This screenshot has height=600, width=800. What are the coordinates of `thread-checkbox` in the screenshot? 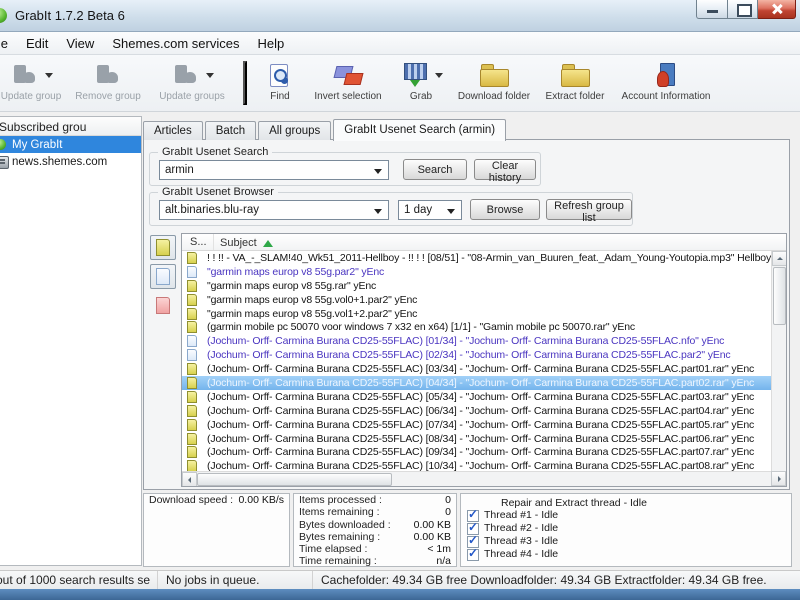 It's located at (473, 554).